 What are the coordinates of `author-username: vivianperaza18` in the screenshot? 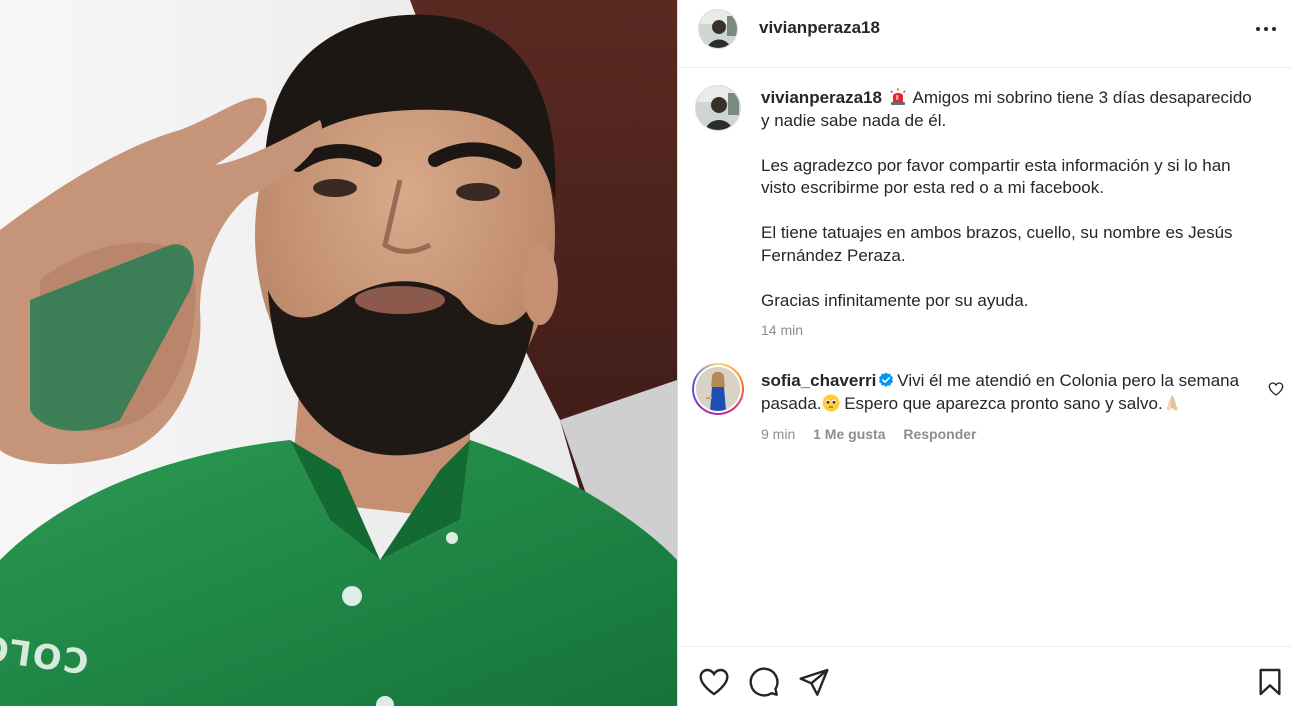 It's located at (819, 28).